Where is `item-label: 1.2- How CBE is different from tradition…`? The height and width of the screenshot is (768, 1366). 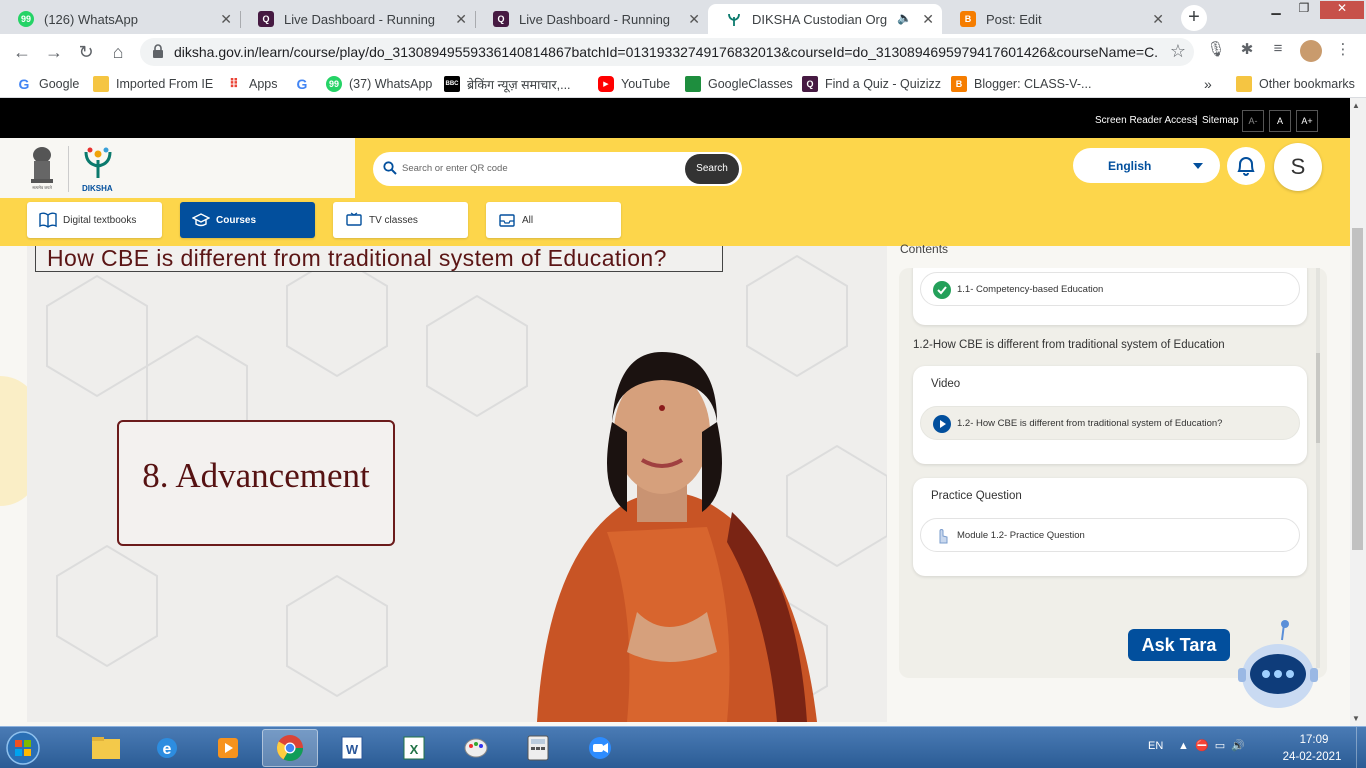
item-label: 1.2- How CBE is different from tradition… is located at coordinates (1090, 423).